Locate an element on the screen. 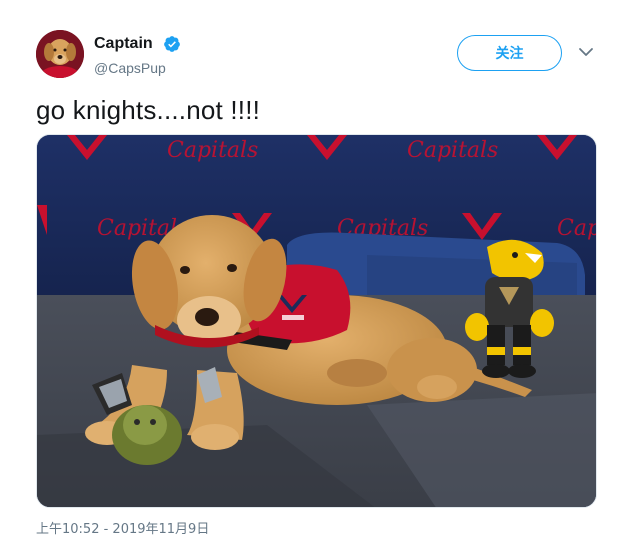 The height and width of the screenshot is (542, 632). follow-button: 关注 is located at coordinates (509, 53).